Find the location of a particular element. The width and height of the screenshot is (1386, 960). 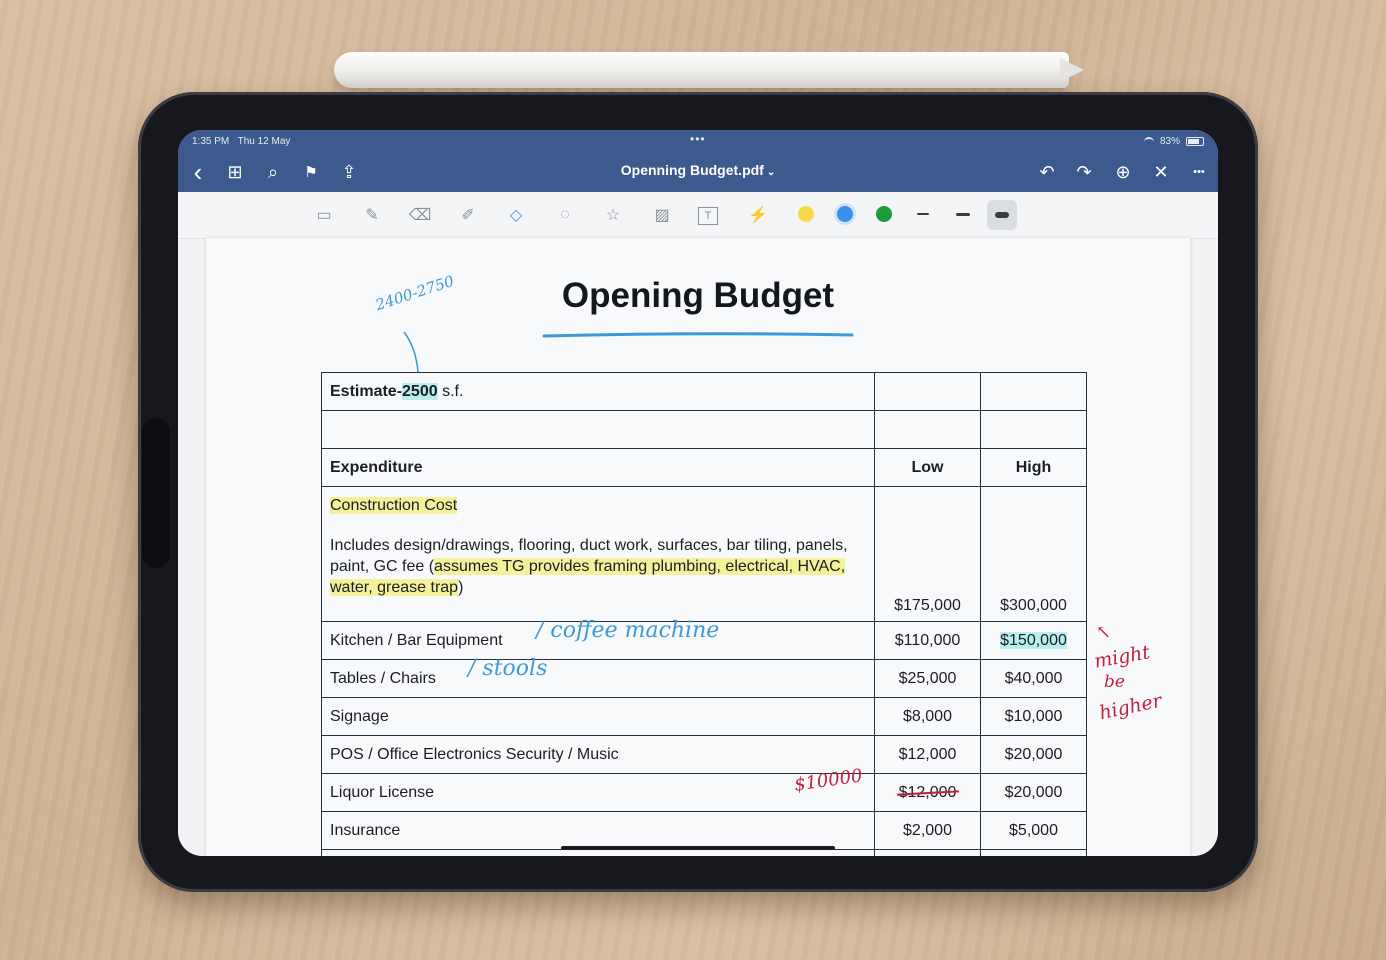

row-low-struck: $12,000 is located at coordinates (927, 792).